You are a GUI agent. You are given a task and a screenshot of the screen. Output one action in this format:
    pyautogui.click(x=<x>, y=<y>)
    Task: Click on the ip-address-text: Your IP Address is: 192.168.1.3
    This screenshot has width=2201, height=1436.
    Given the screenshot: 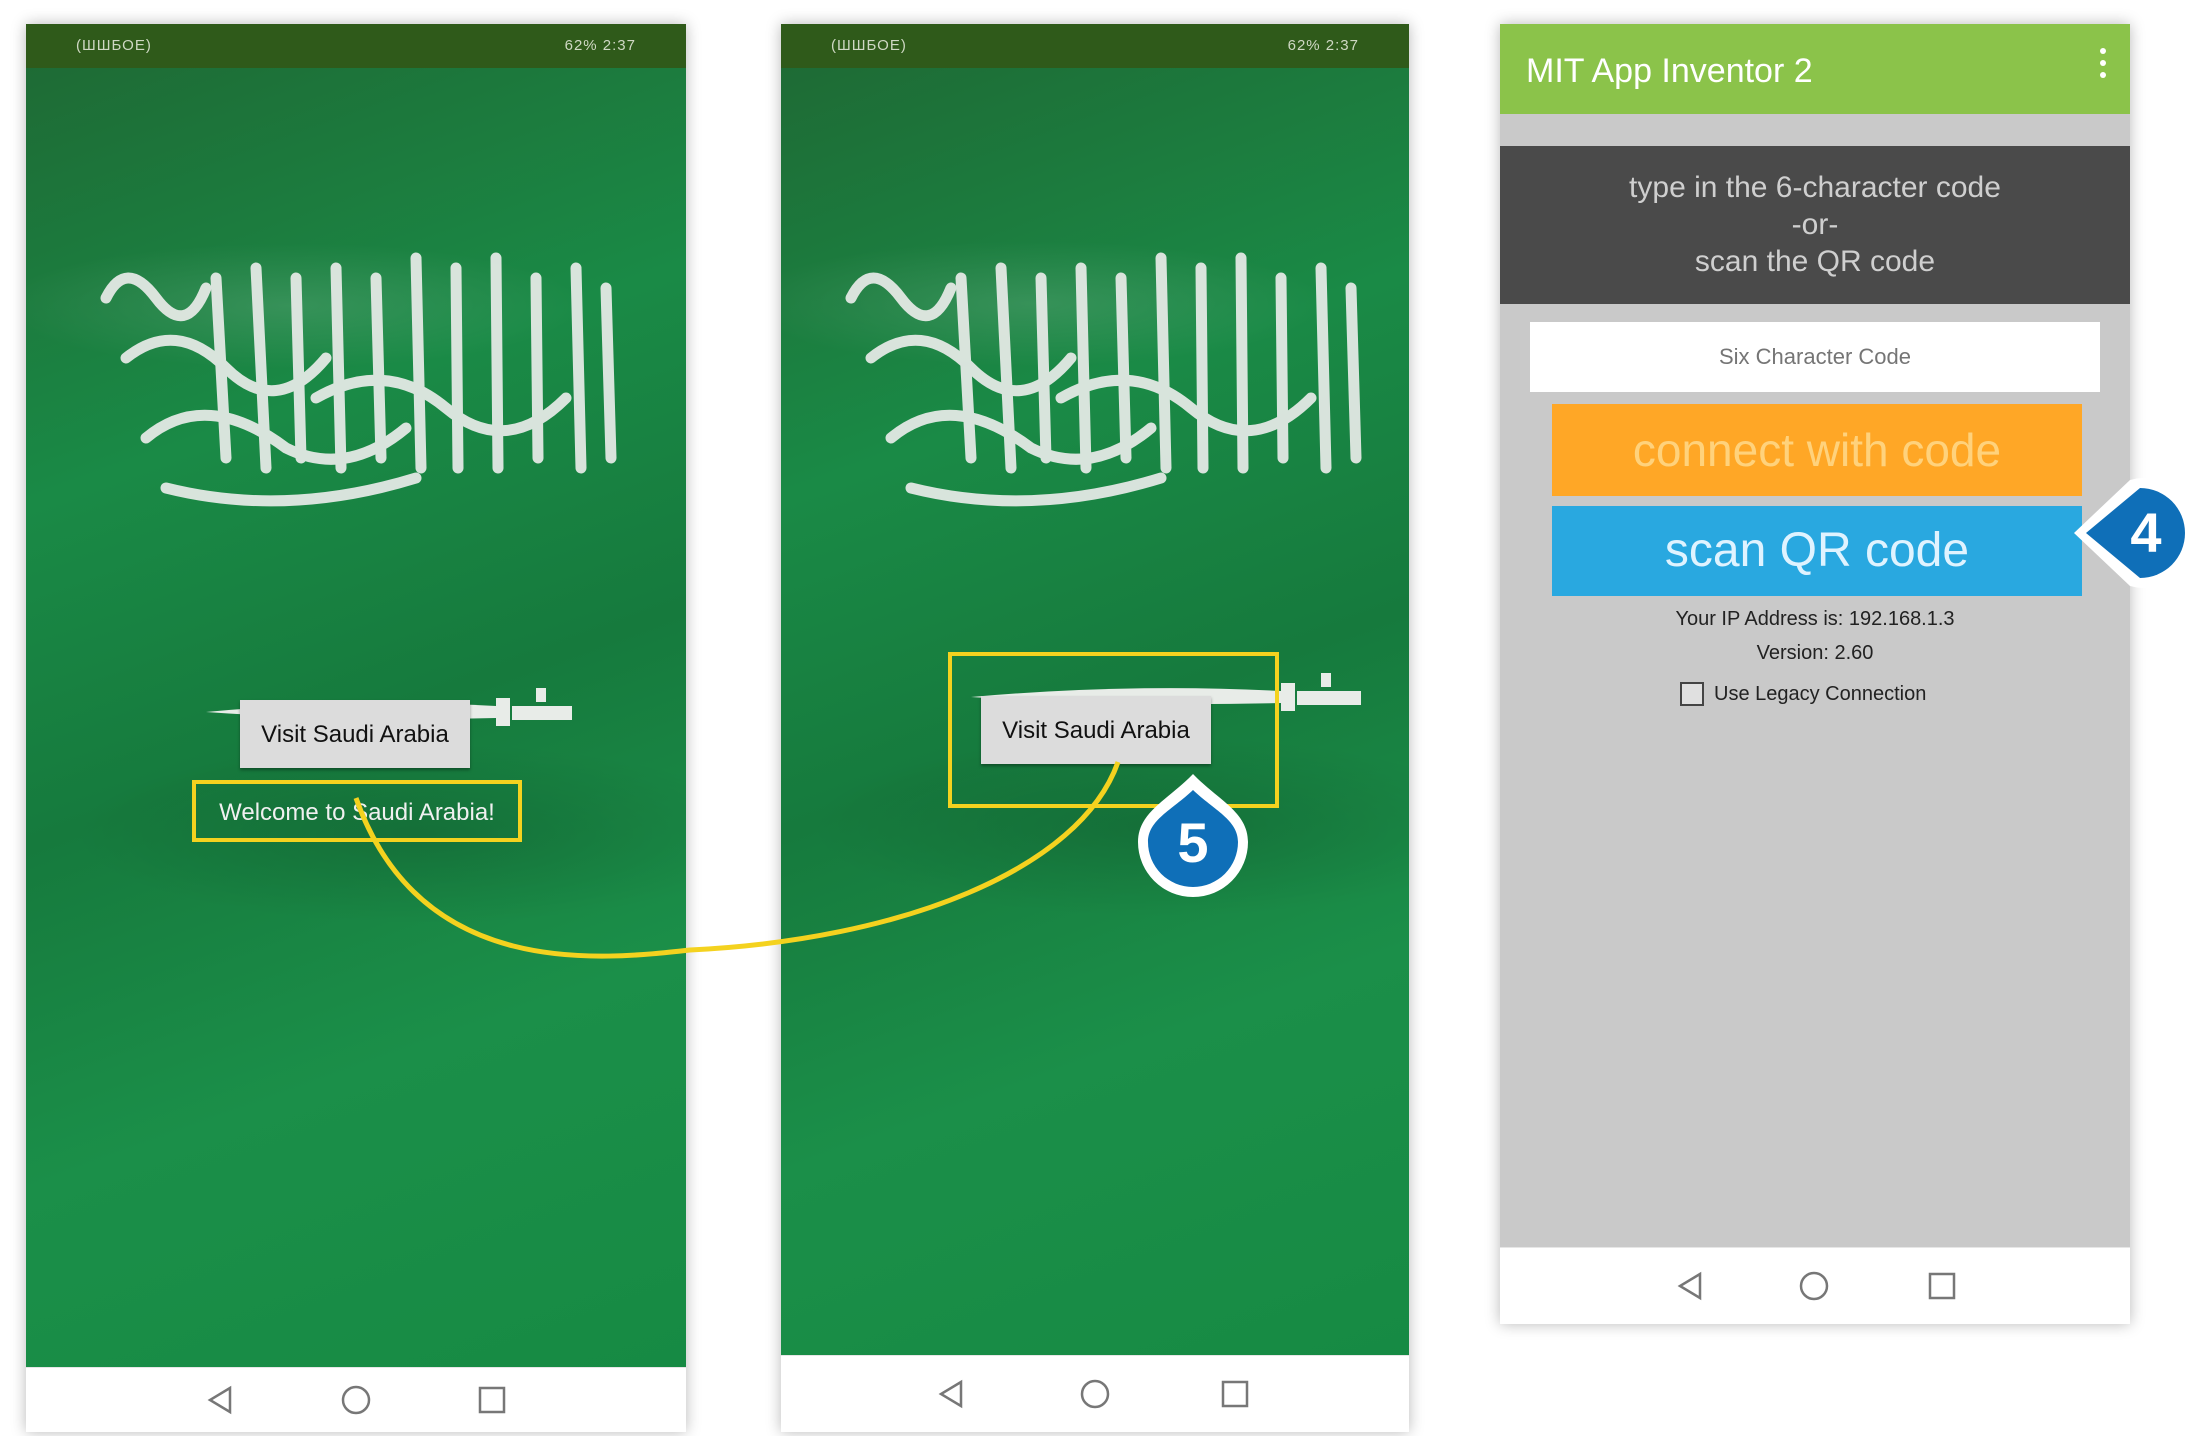 What is the action you would take?
    pyautogui.click(x=1815, y=619)
    